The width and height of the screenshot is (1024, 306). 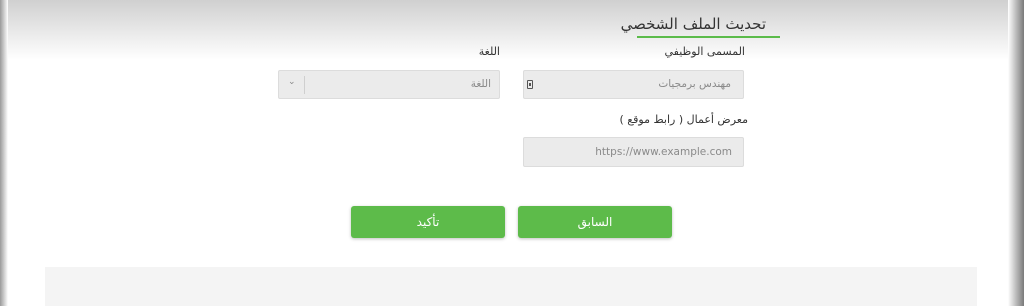 What do you see at coordinates (292, 82) in the screenshot?
I see `chevron-down-icon: ⌄` at bounding box center [292, 82].